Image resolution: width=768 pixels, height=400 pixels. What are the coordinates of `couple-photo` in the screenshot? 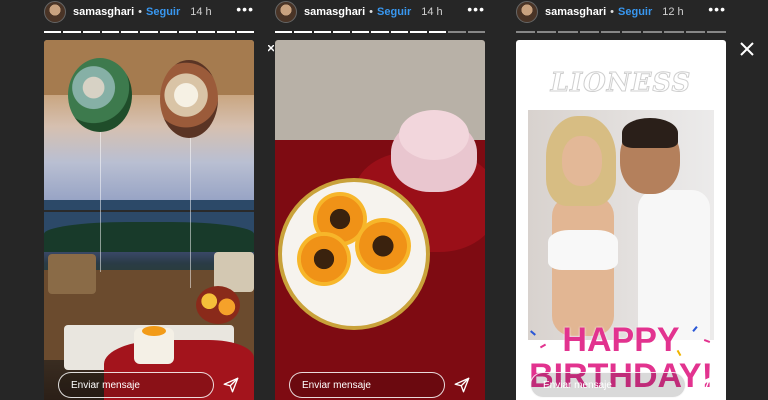 It's located at (621, 225).